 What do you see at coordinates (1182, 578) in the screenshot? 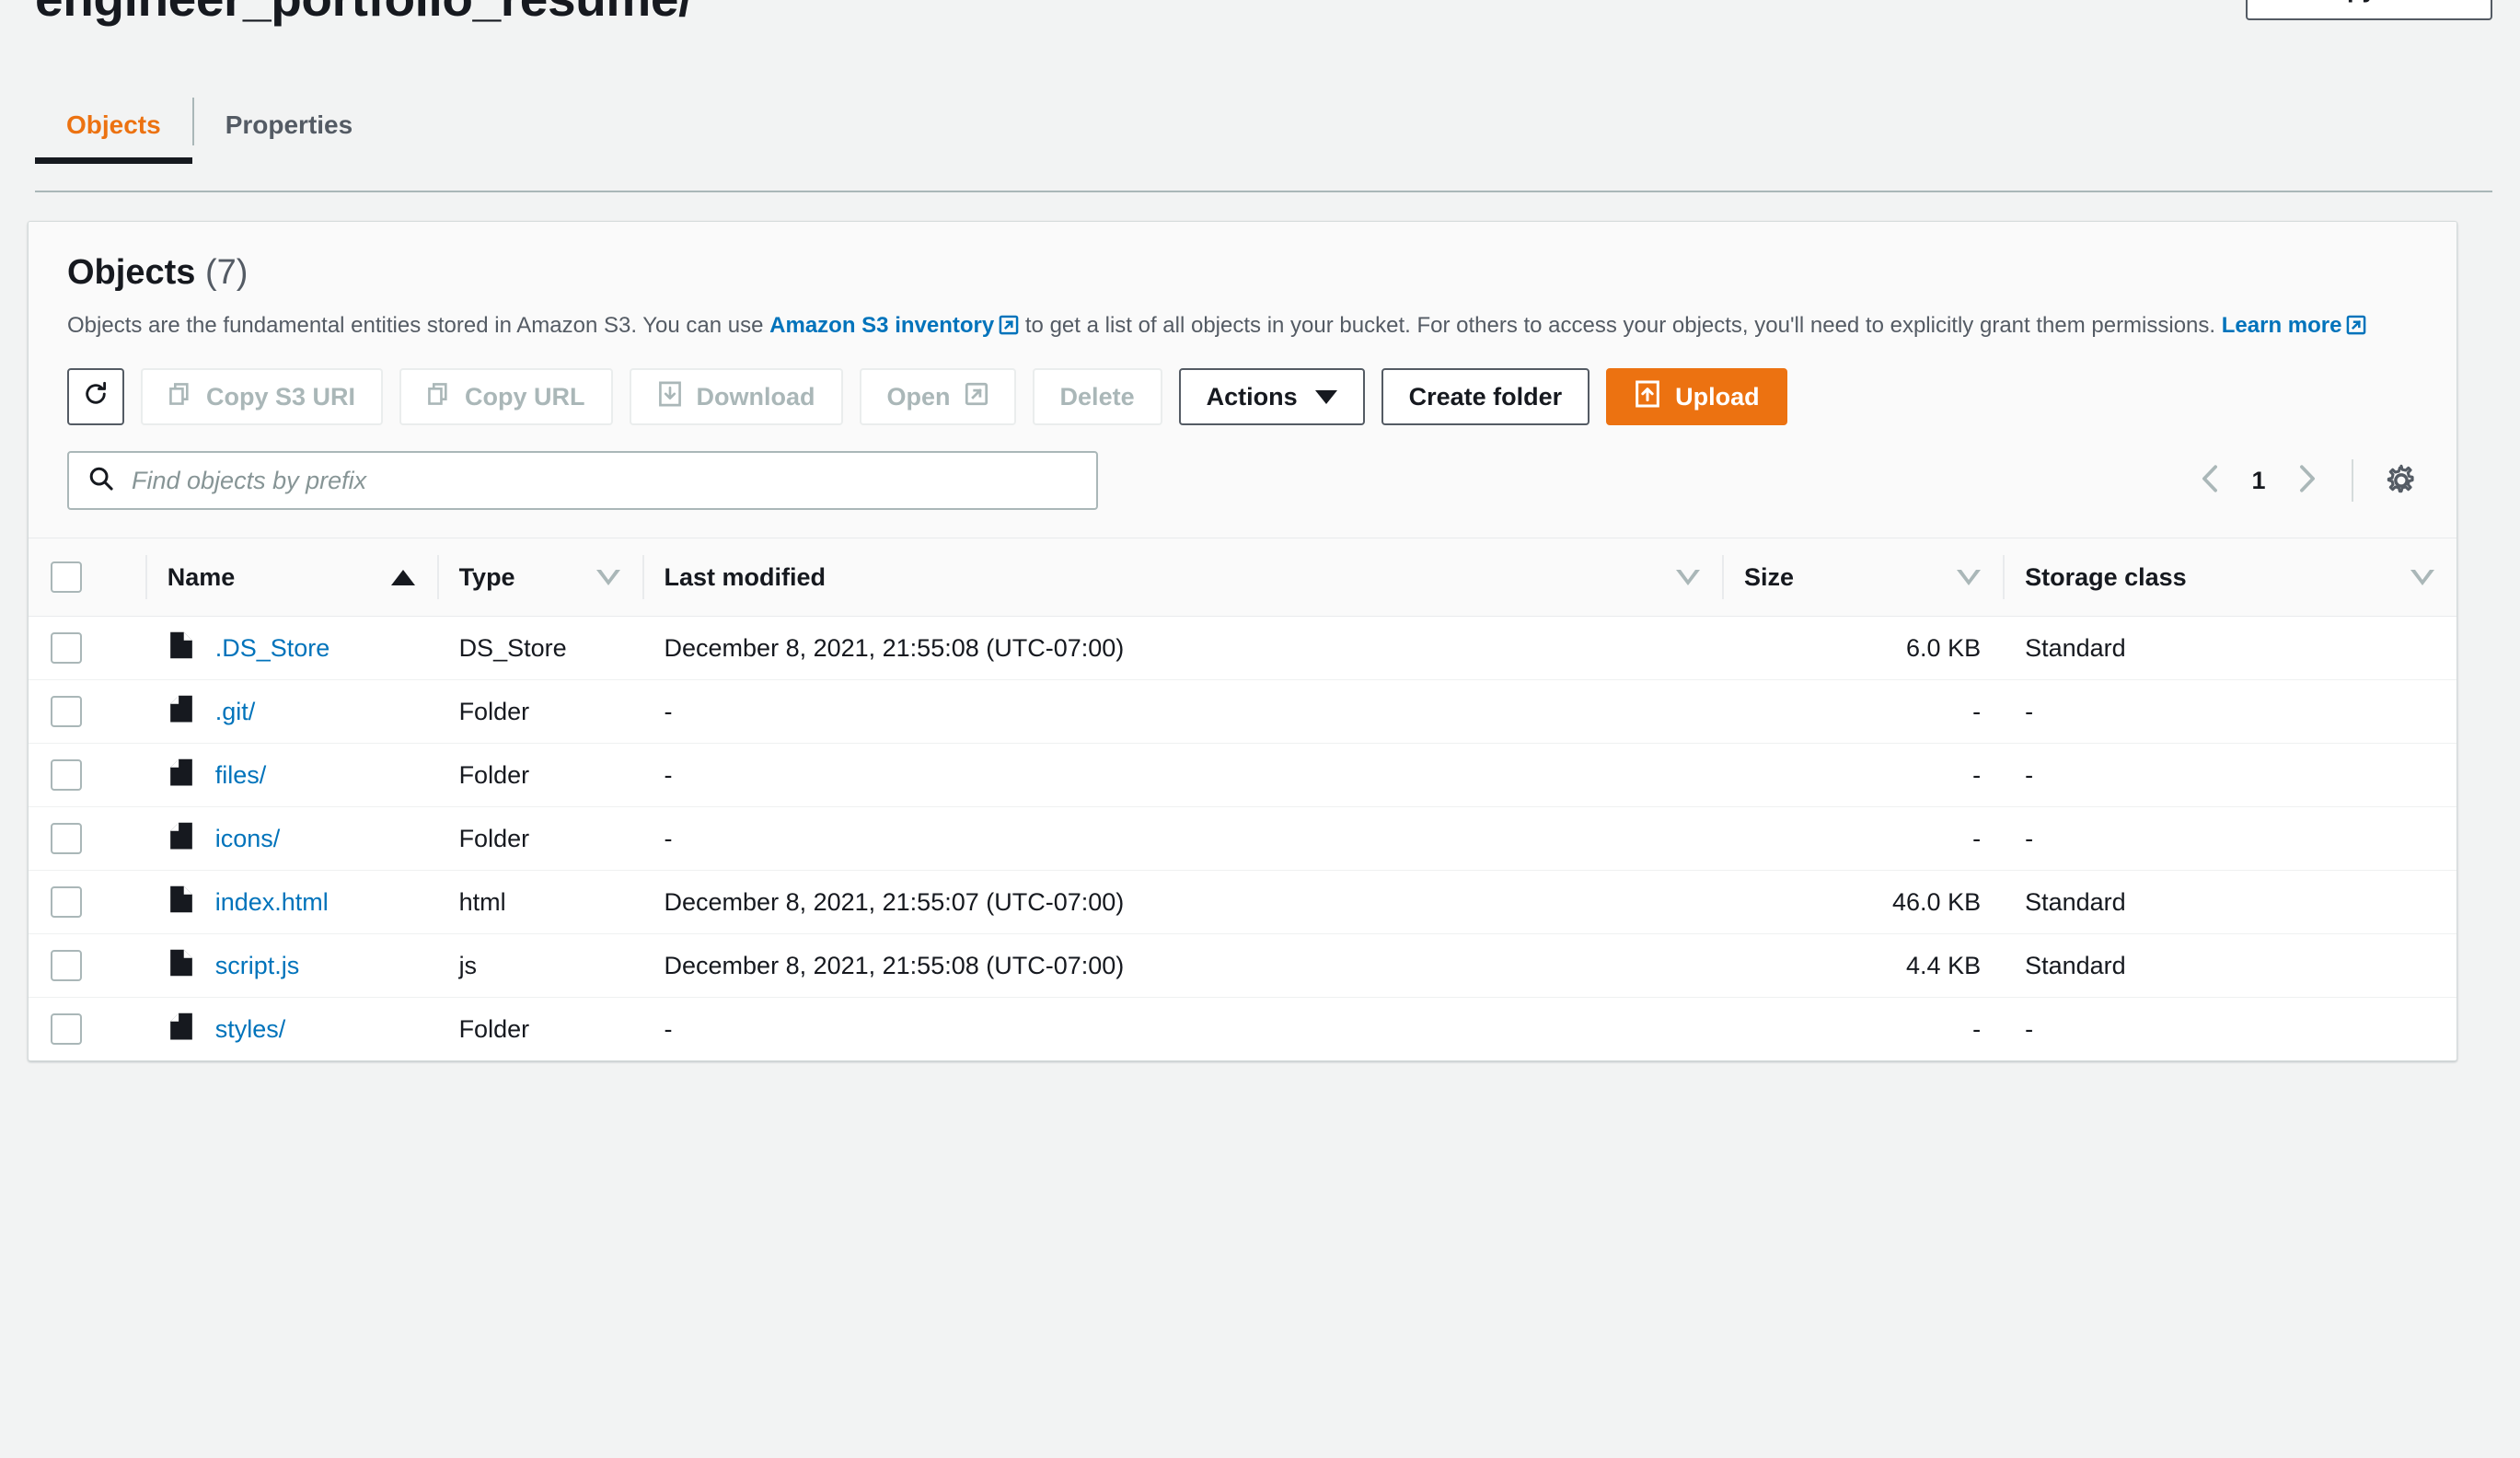
I see `column-header-last-modified: Last modified` at bounding box center [1182, 578].